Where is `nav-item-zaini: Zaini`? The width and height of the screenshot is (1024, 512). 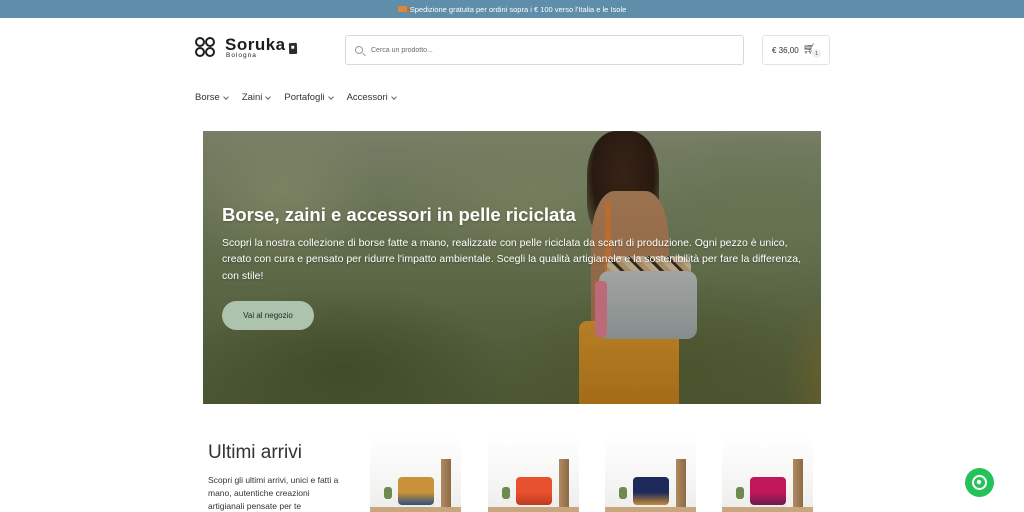
nav-item-zaini: Zaini is located at coordinates (256, 97).